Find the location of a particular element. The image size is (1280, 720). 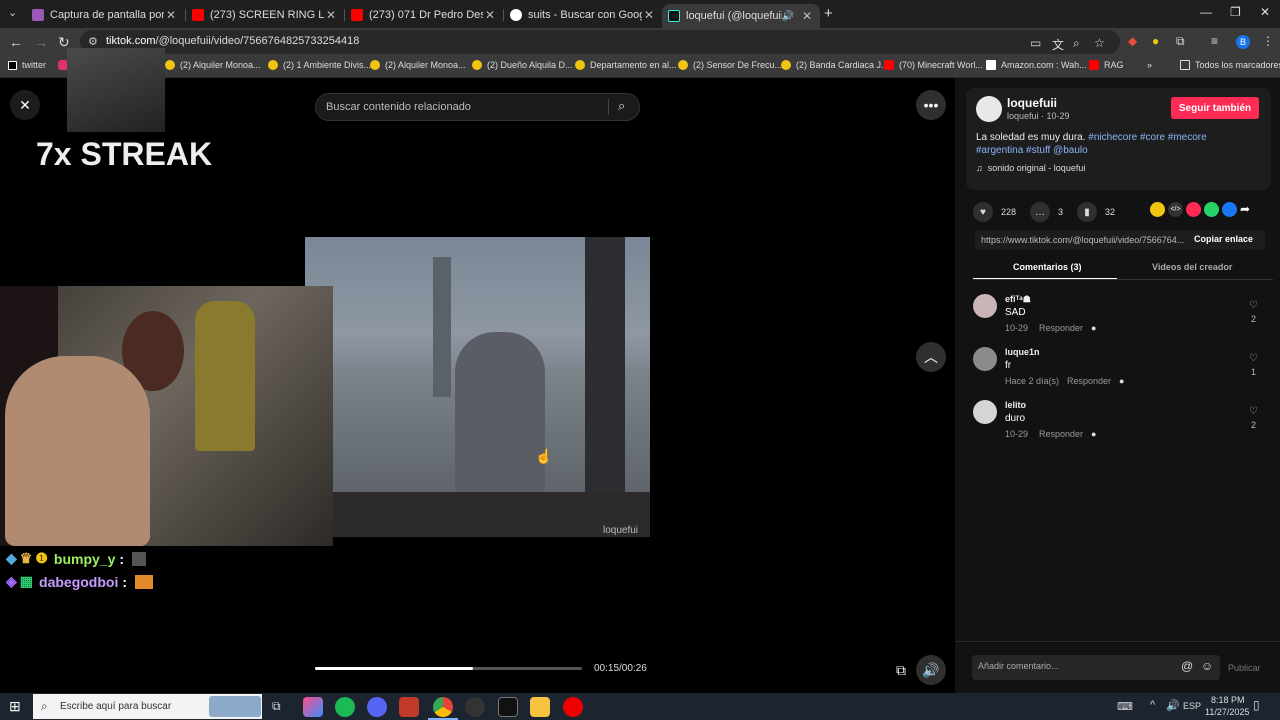

copilot-icon is located at coordinates (313, 707).